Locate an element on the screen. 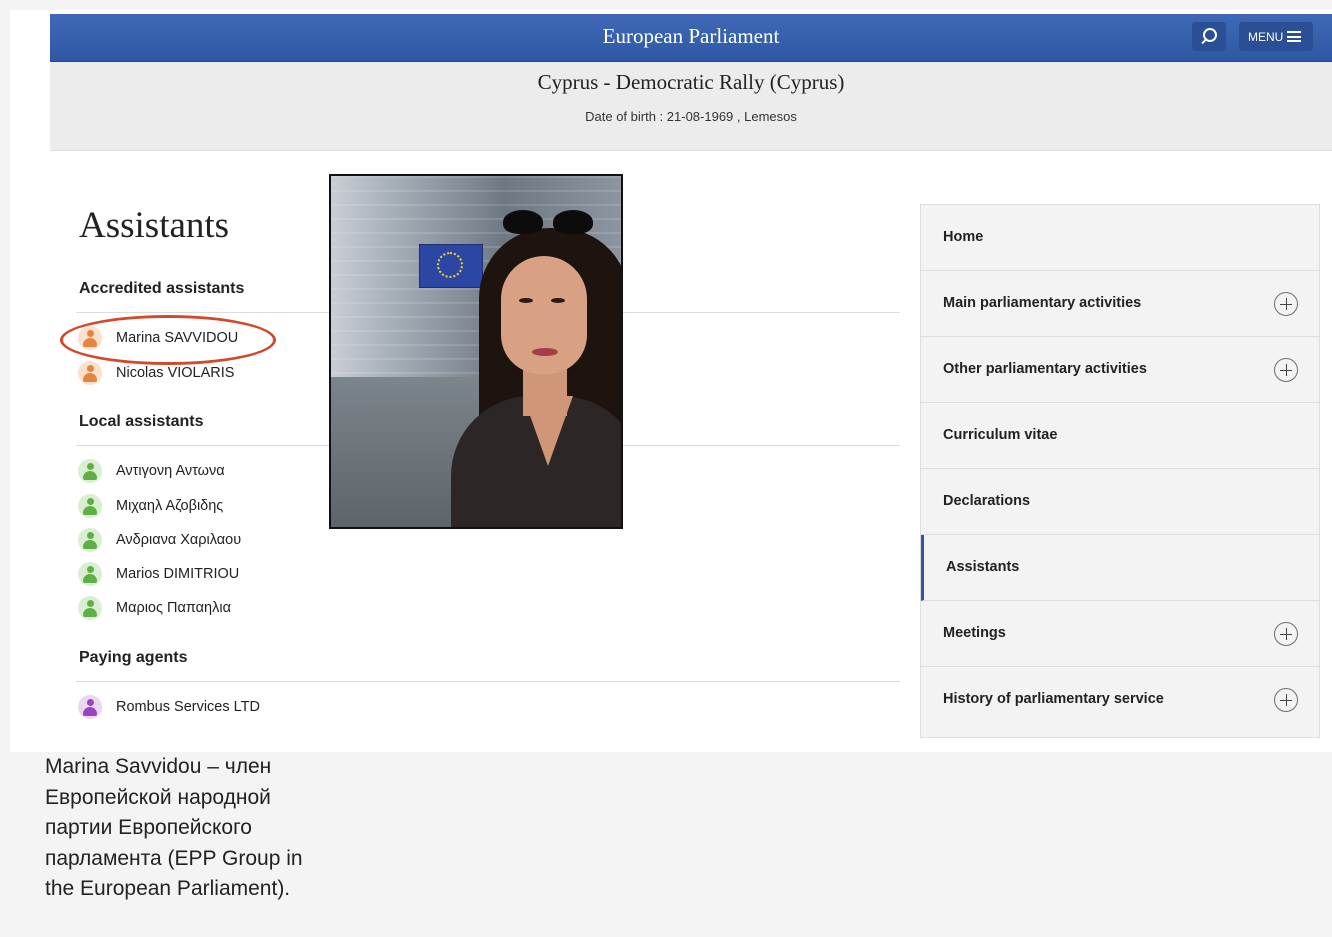 This screenshot has height=937, width=1332. assistant-name: Μαριος Παπαηλια is located at coordinates (173, 608).